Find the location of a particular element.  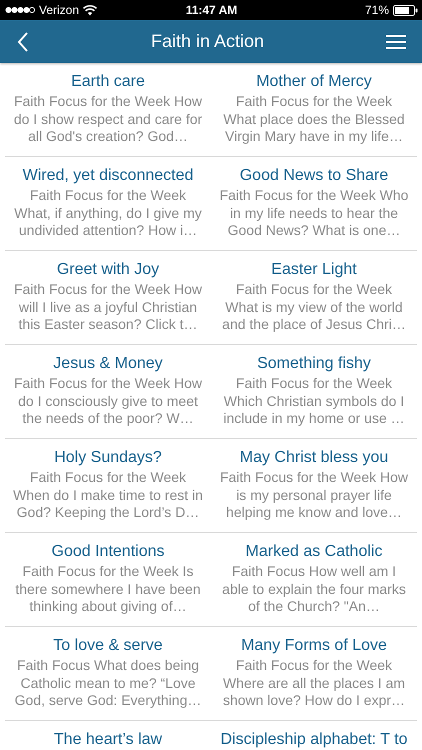

battery-icon is located at coordinates (405, 10).